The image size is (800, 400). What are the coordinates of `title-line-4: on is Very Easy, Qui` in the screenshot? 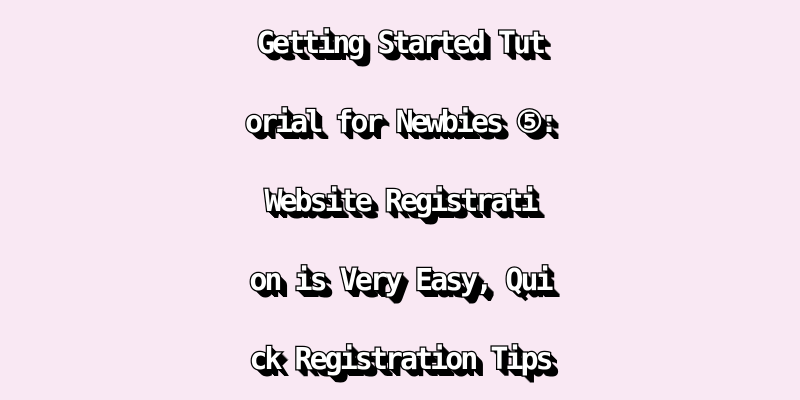 It's located at (401, 281).